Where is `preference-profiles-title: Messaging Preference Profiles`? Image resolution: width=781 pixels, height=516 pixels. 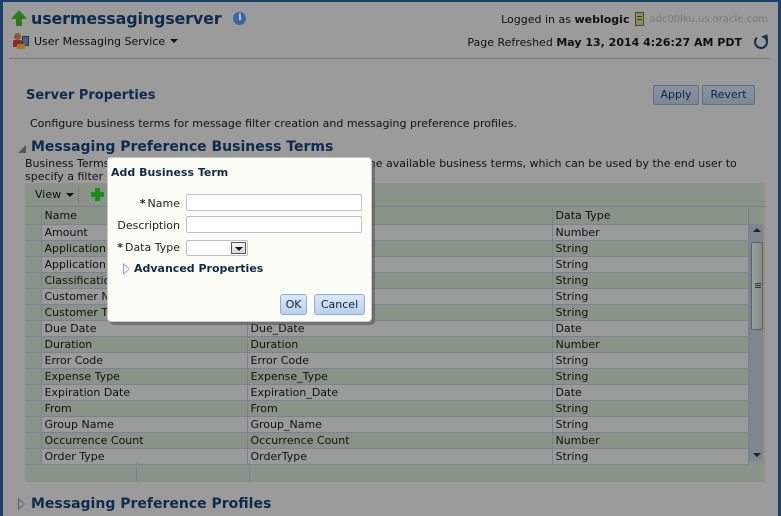 preference-profiles-title: Messaging Preference Profiles is located at coordinates (151, 504).